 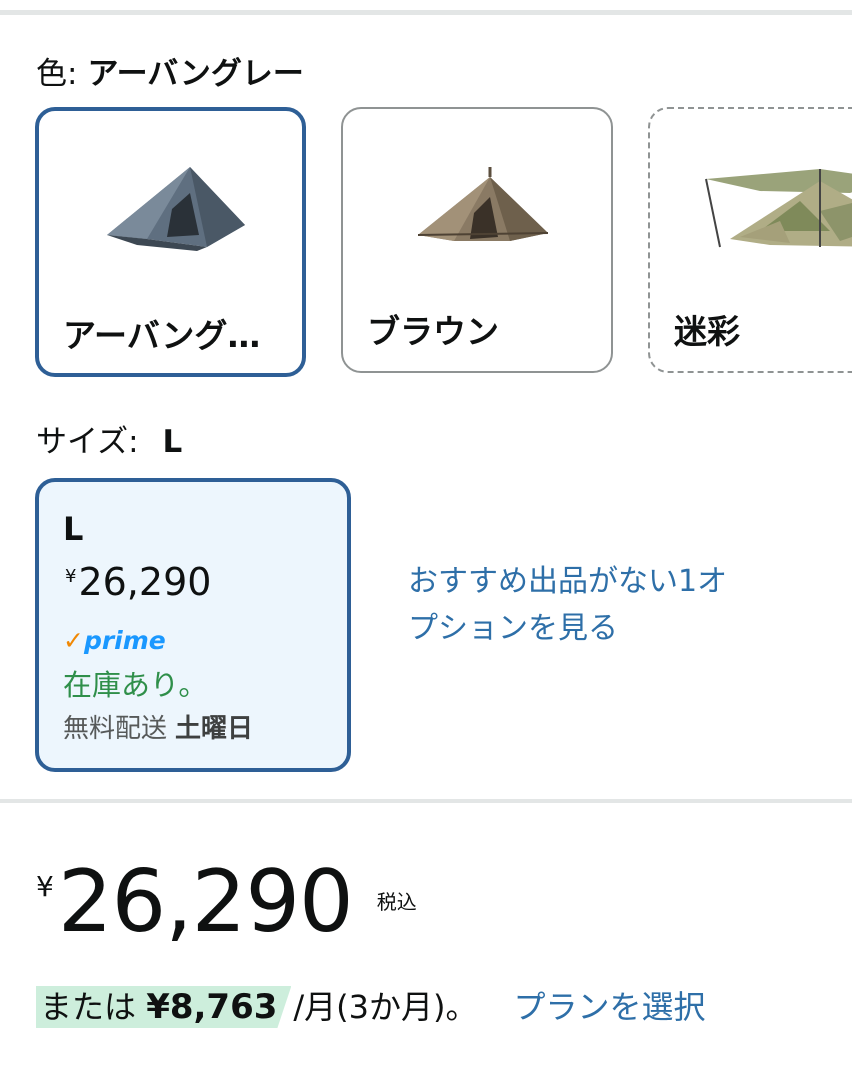 What do you see at coordinates (610, 1007) in the screenshot?
I see `select-plan-link: プランを選択` at bounding box center [610, 1007].